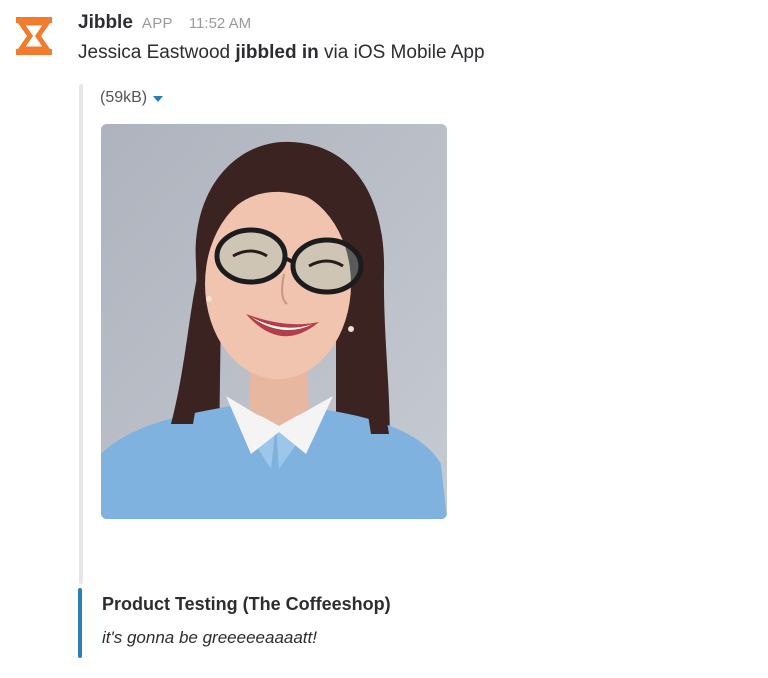 The height and width of the screenshot is (678, 768). Describe the element at coordinates (277, 52) in the screenshot. I see `action-text: jibbled in` at that location.